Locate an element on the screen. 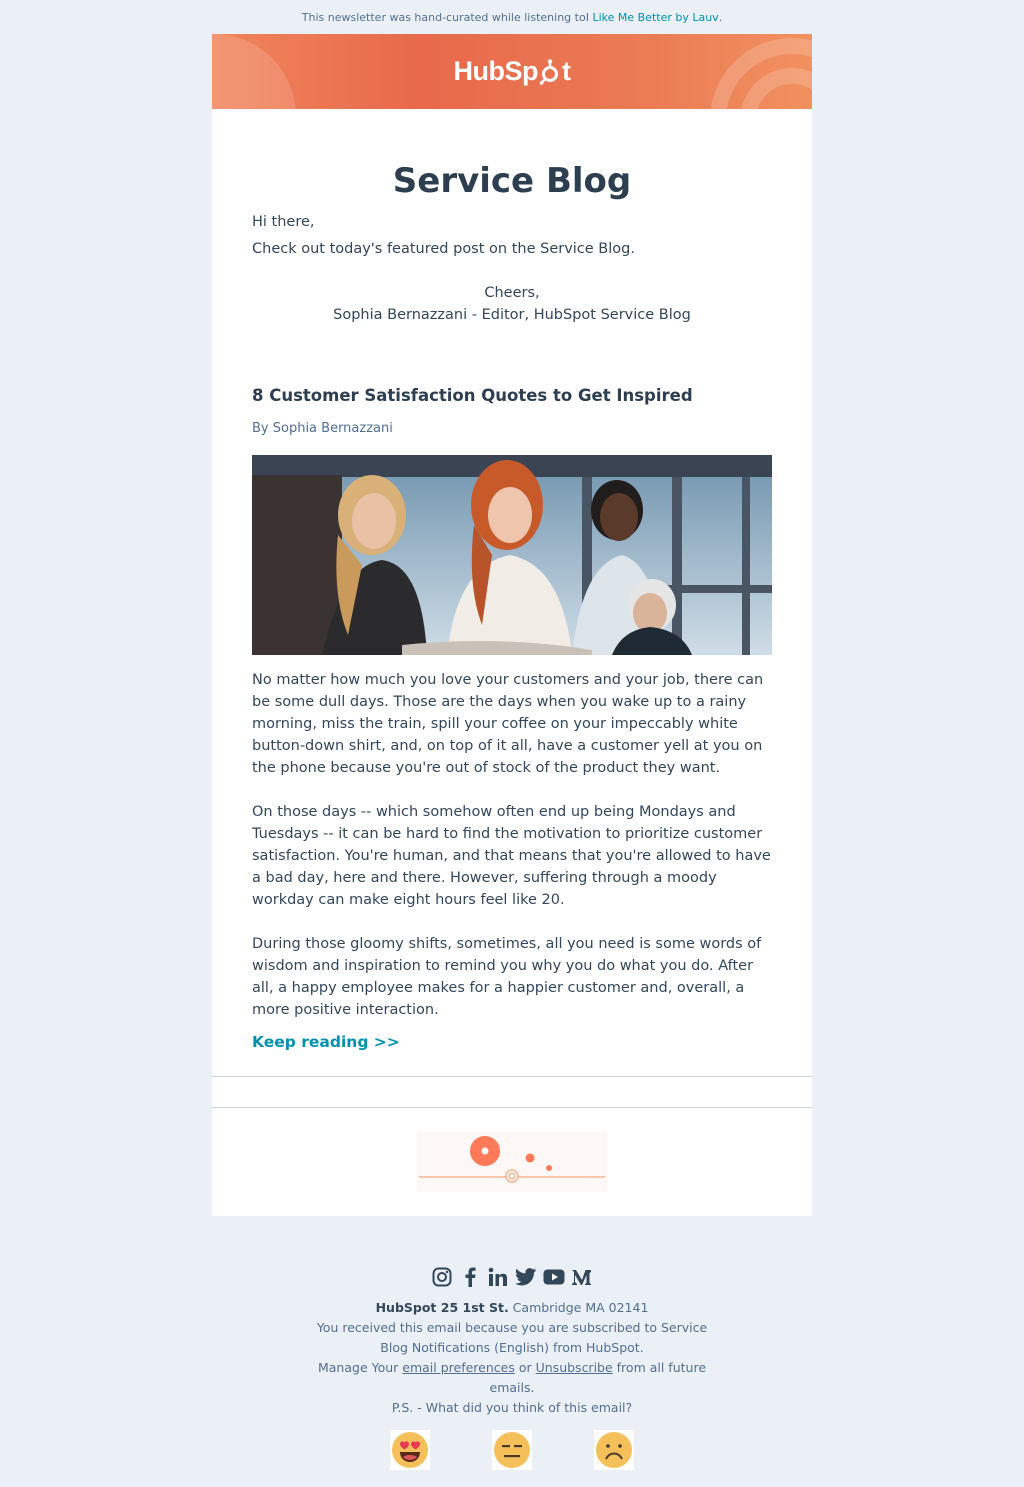 The image size is (1024, 1487). greeting: Hi there, is located at coordinates (283, 222).